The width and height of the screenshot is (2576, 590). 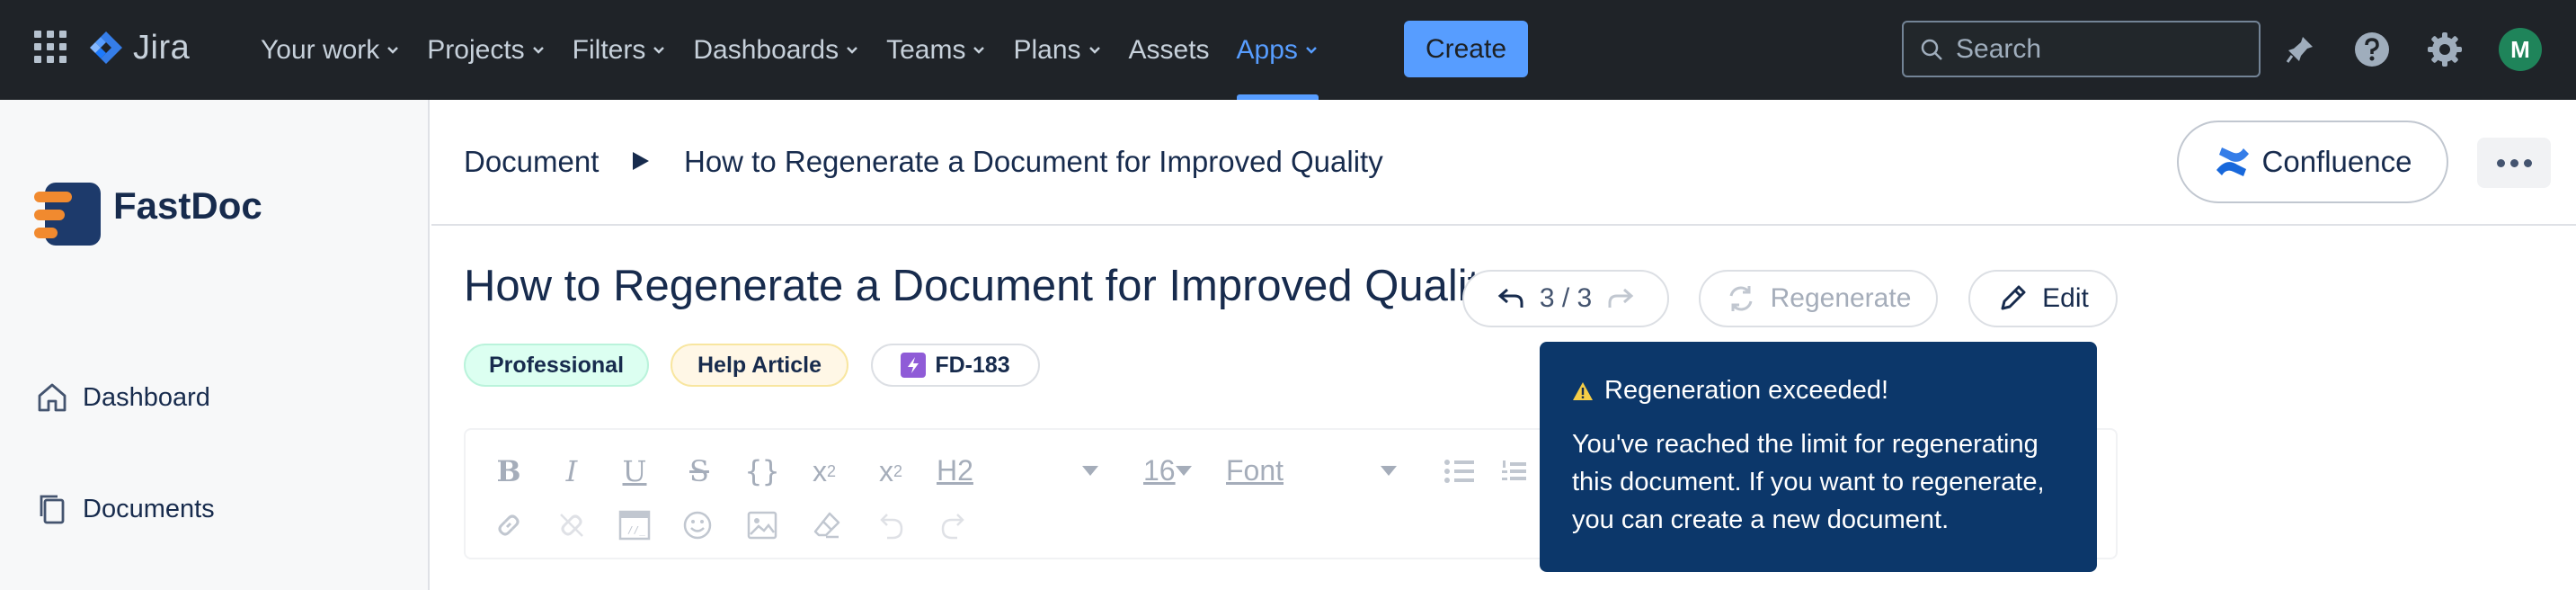 I want to click on documents-icon, so click(x=52, y=509).